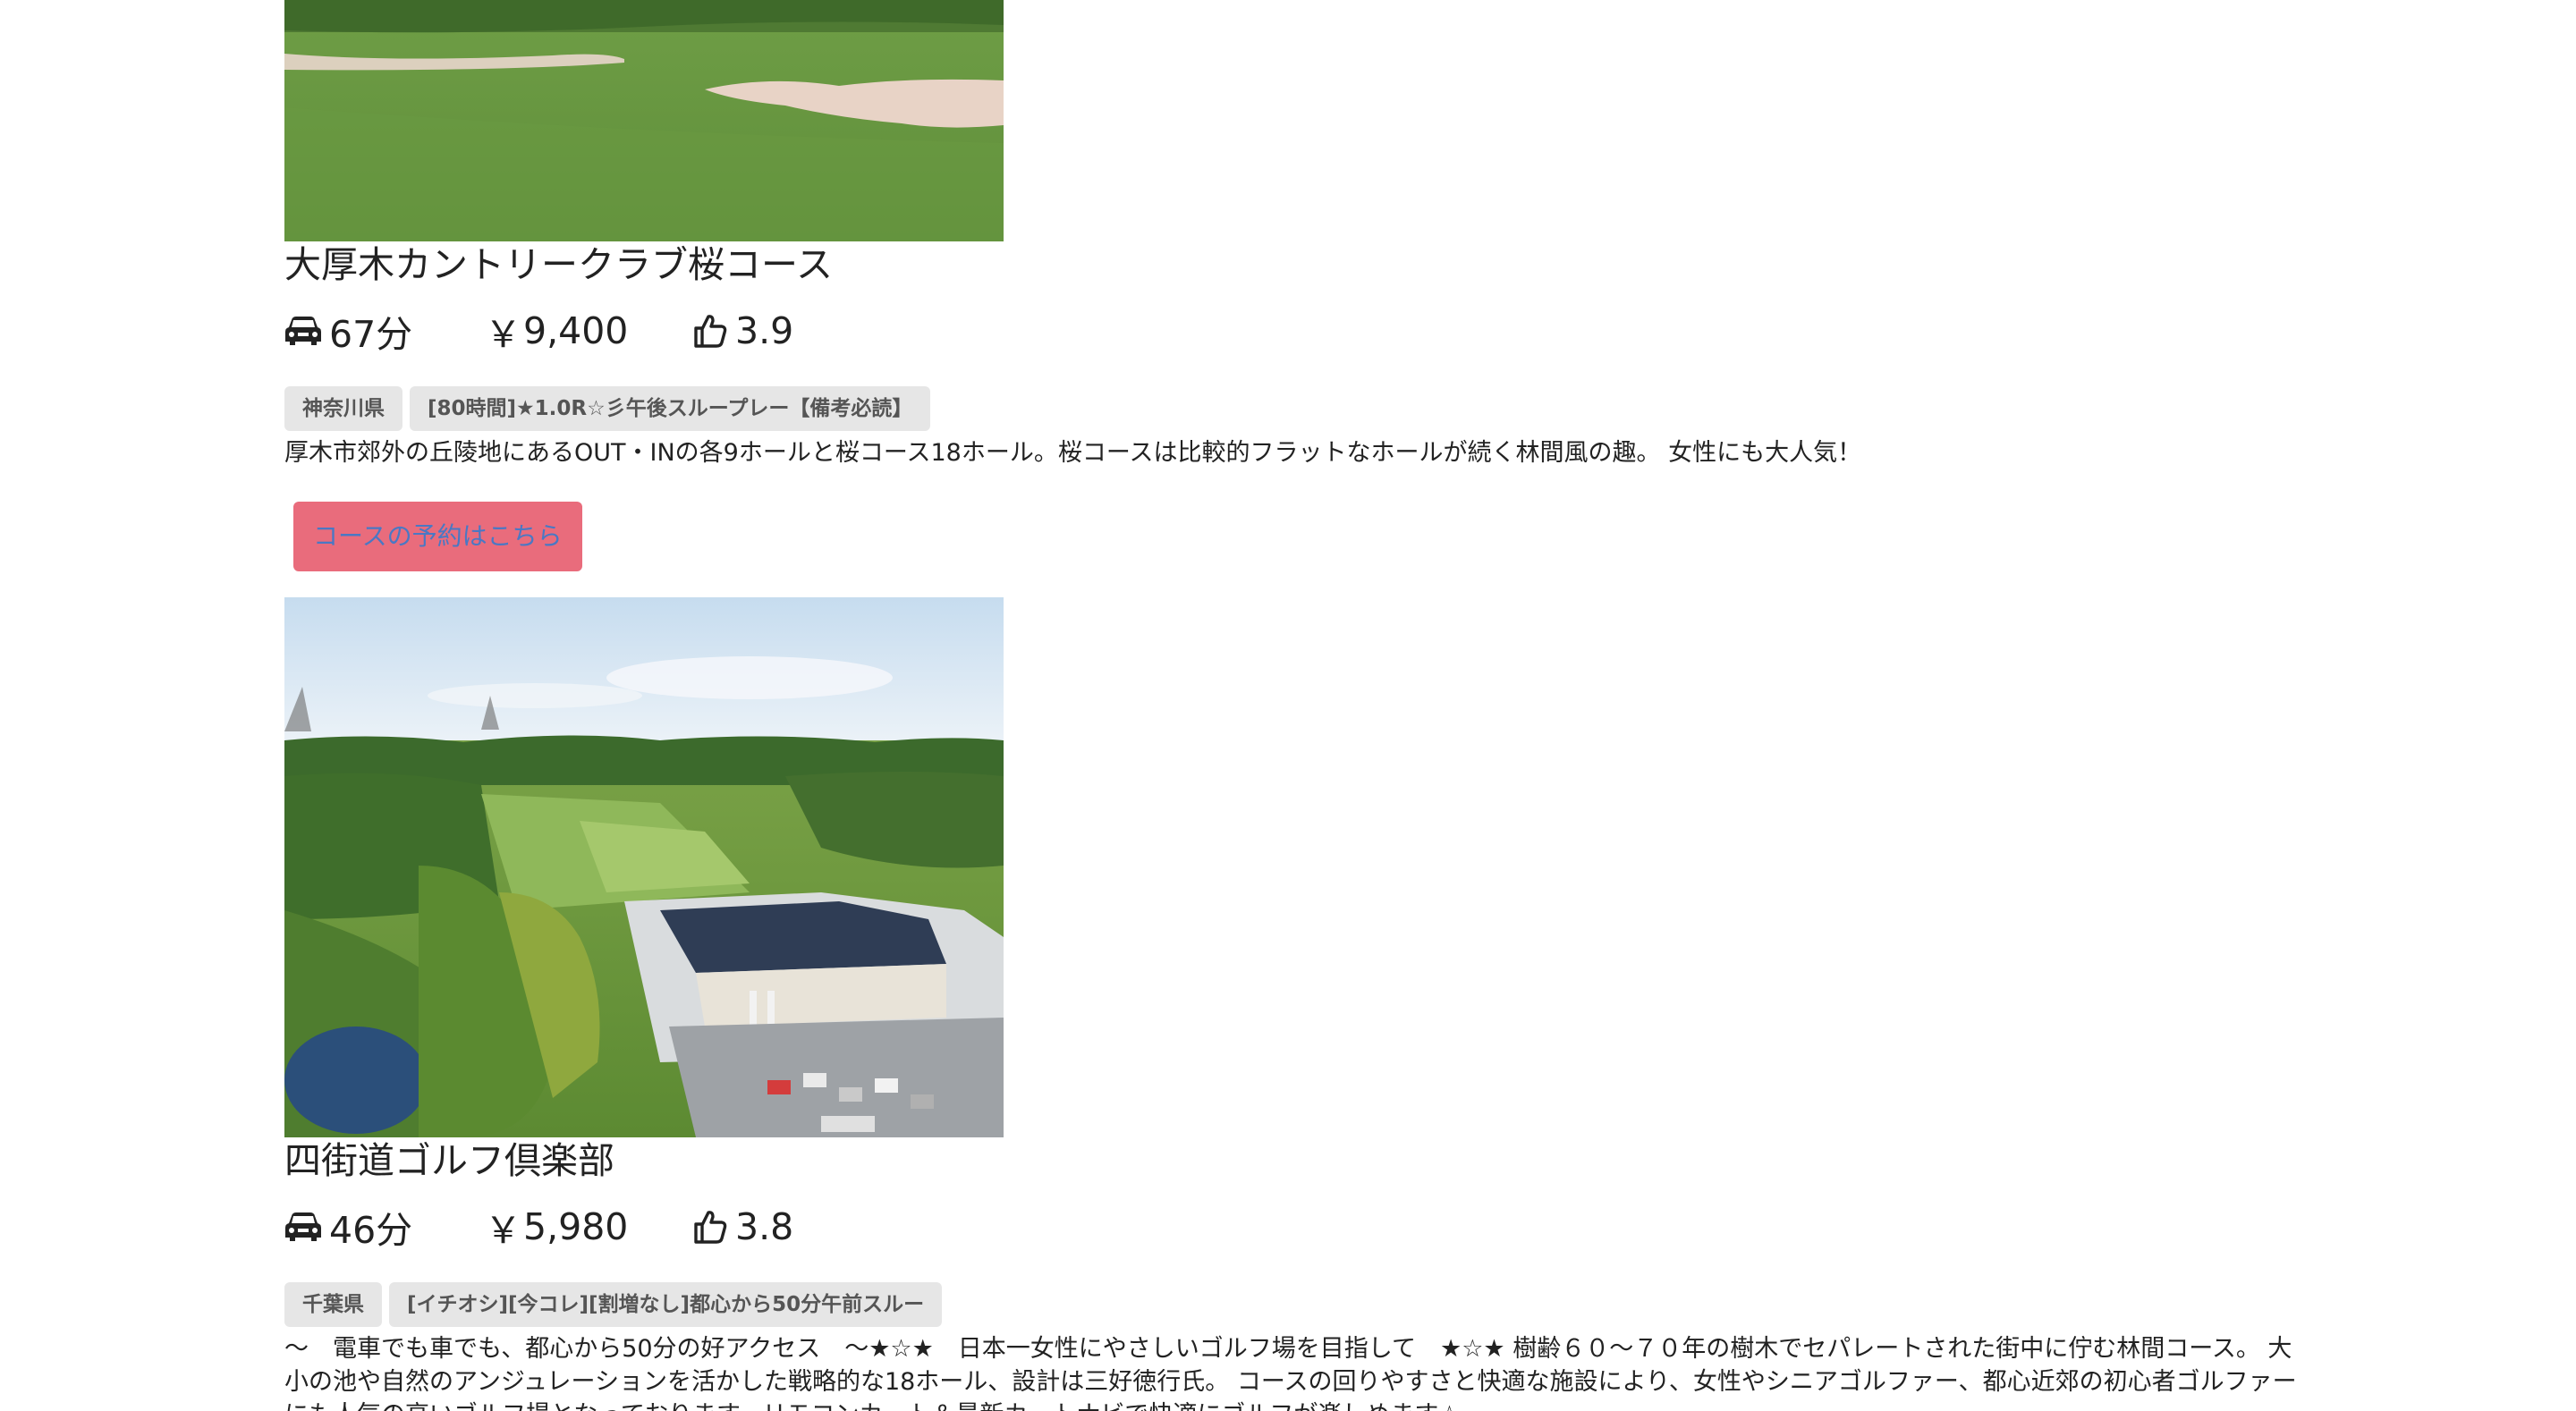  I want to click on plan-tag: [イチオシ][今コレ][割増なし]都心から50分午前スルー, so click(666, 1305).